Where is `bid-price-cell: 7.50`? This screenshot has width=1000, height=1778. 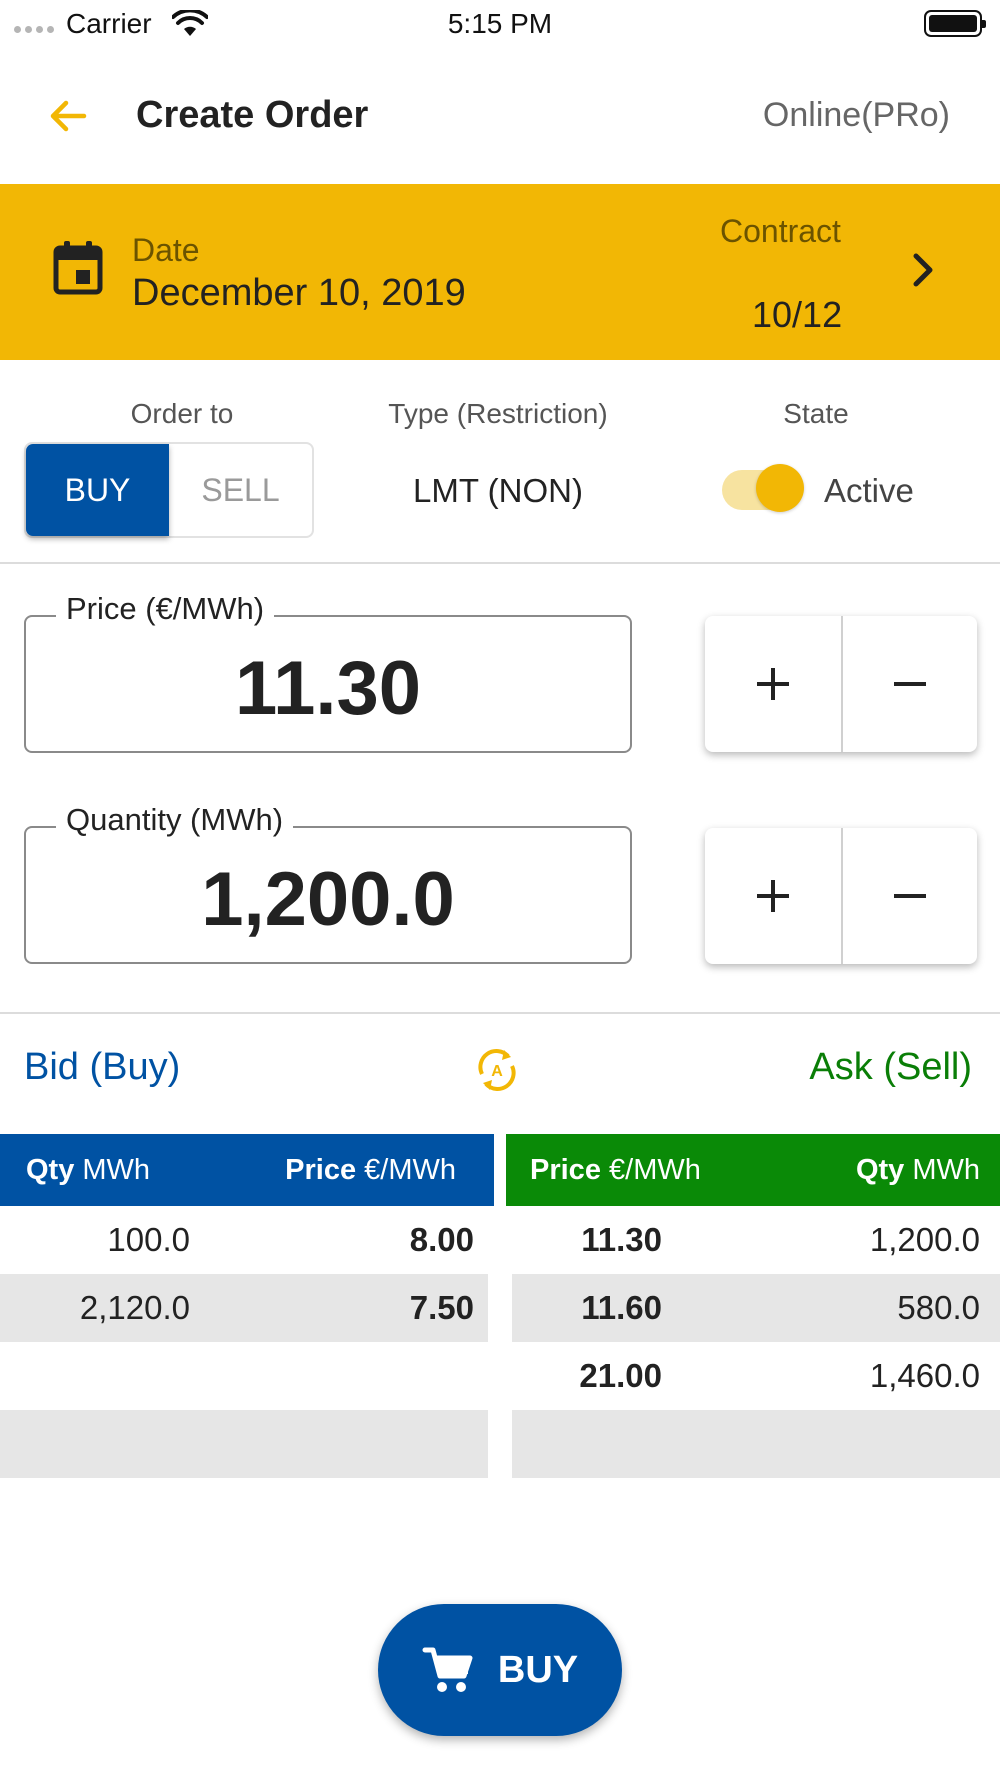
bid-price-cell: 7.50 is located at coordinates (441, 1307).